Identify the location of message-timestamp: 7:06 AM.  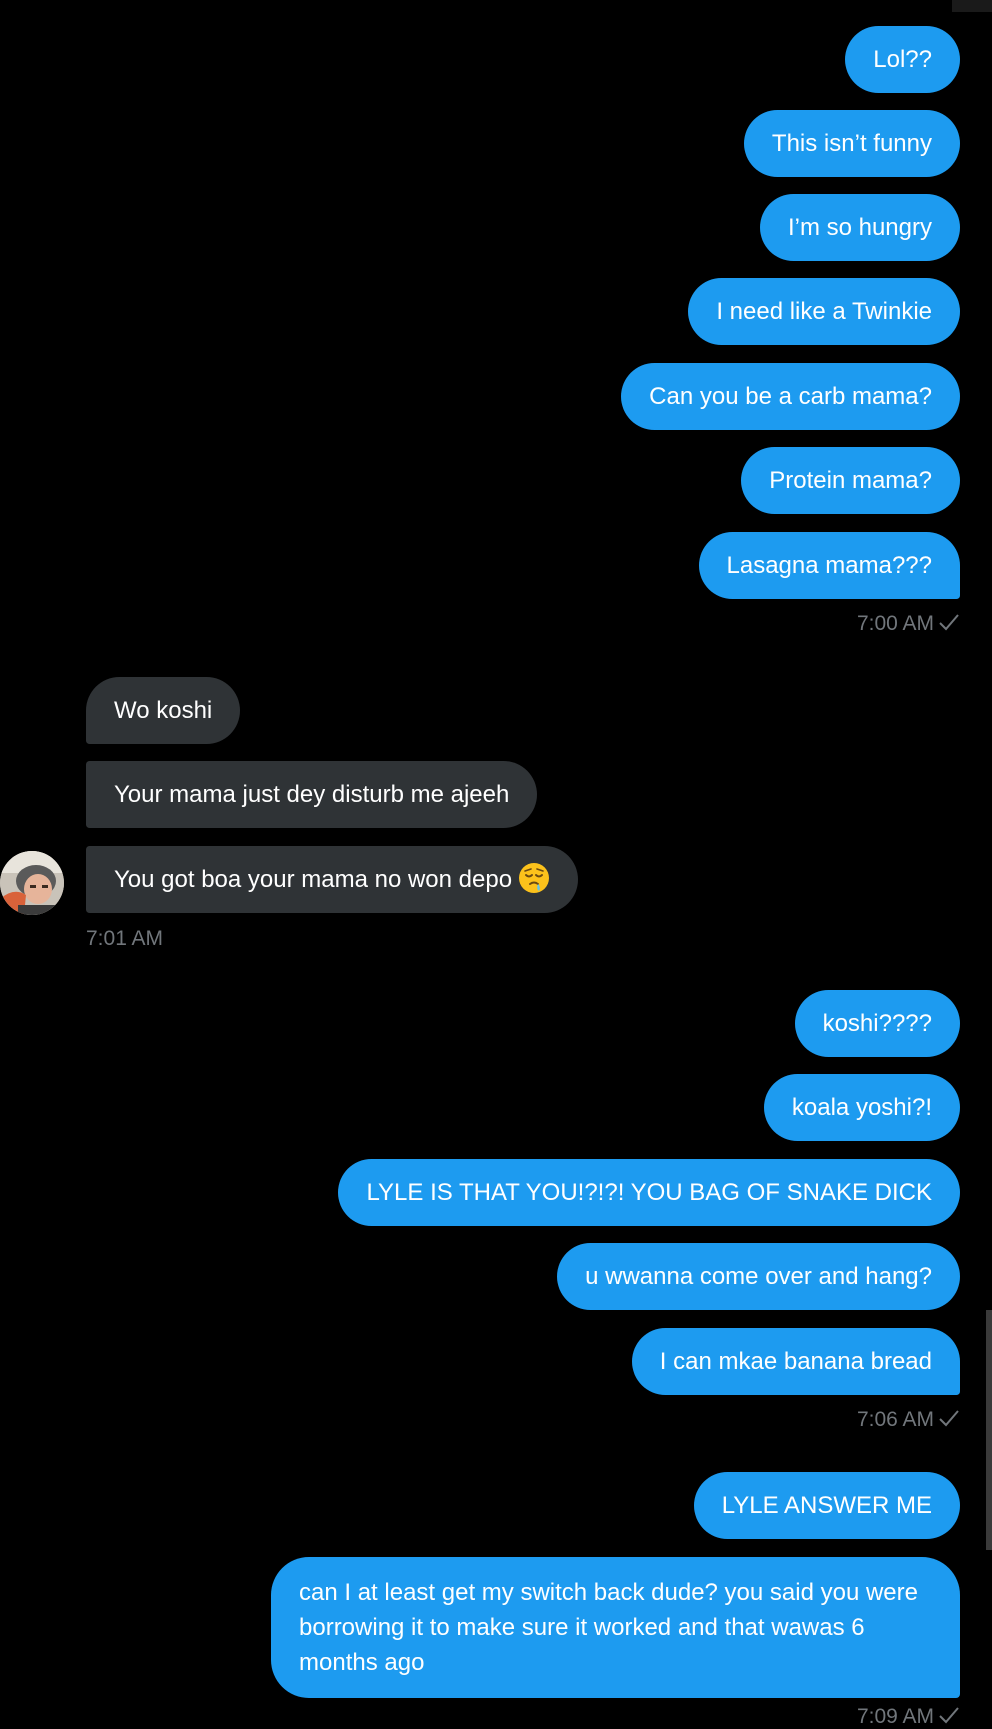
(908, 1420).